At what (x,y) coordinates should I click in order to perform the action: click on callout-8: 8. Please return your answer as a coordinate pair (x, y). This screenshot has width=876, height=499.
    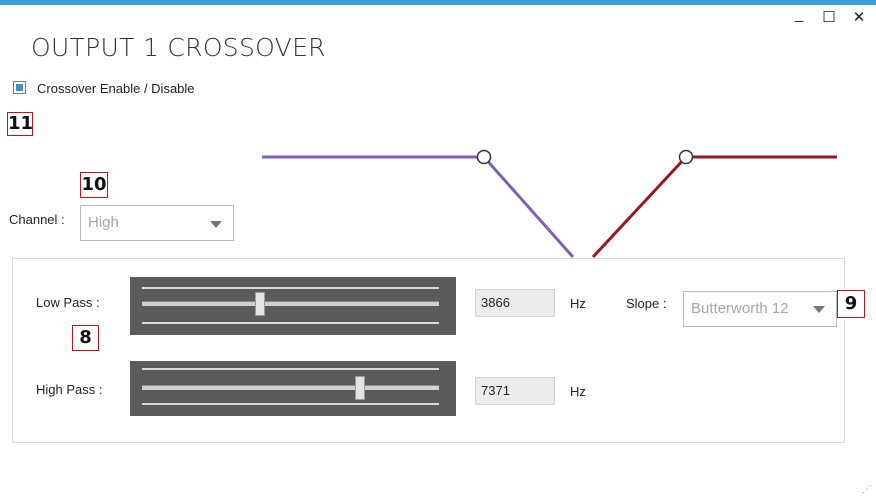
    Looking at the image, I should click on (85, 338).